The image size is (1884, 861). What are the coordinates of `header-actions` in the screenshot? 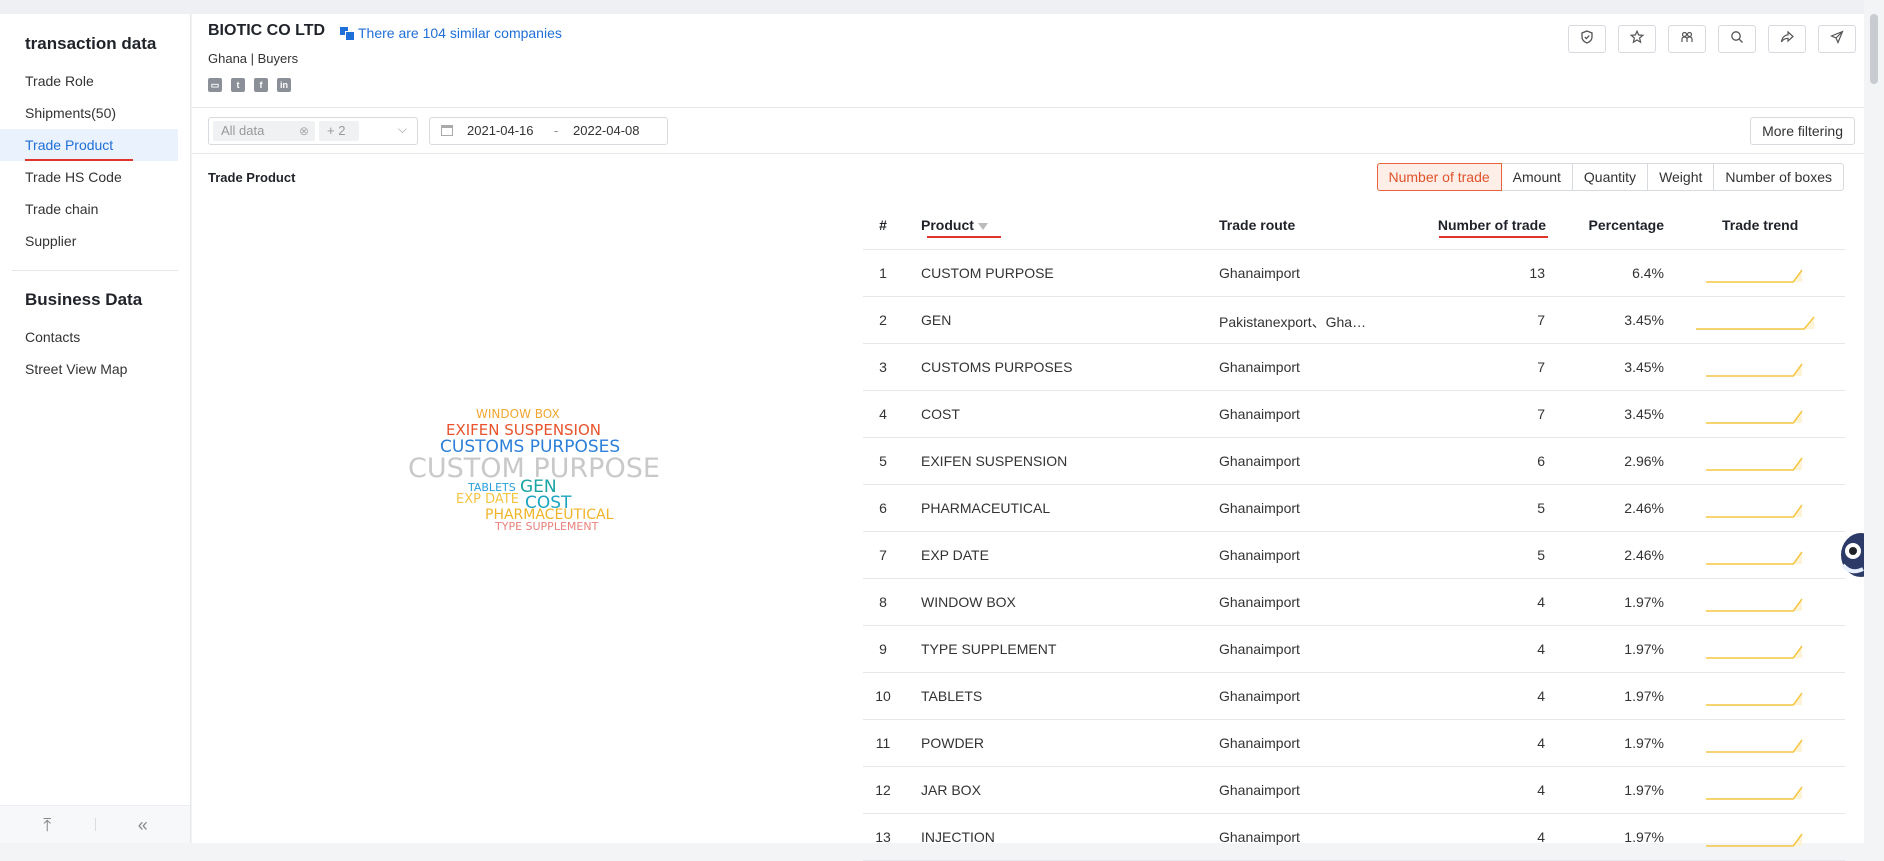 It's located at (1712, 39).